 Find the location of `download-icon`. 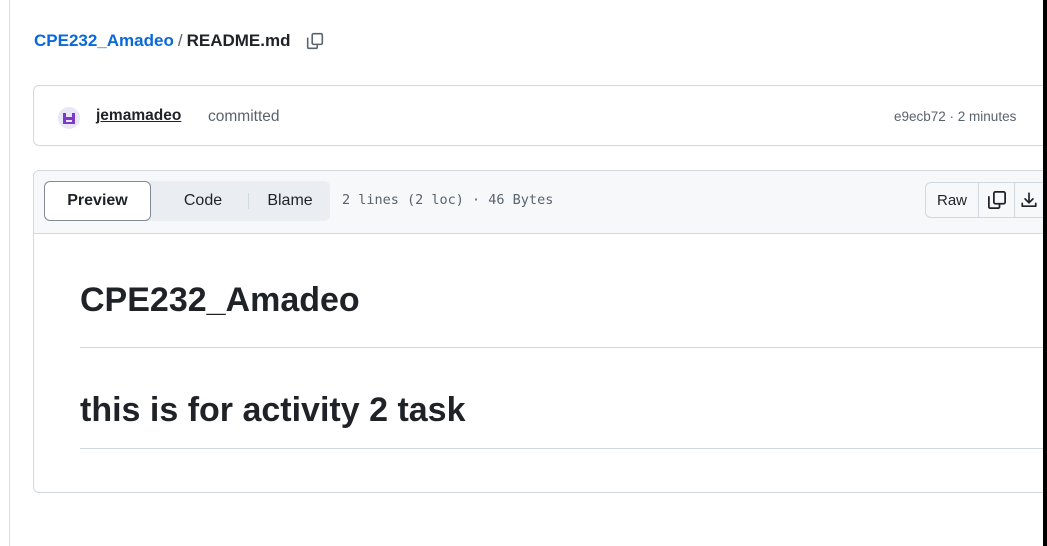

download-icon is located at coordinates (1029, 200).